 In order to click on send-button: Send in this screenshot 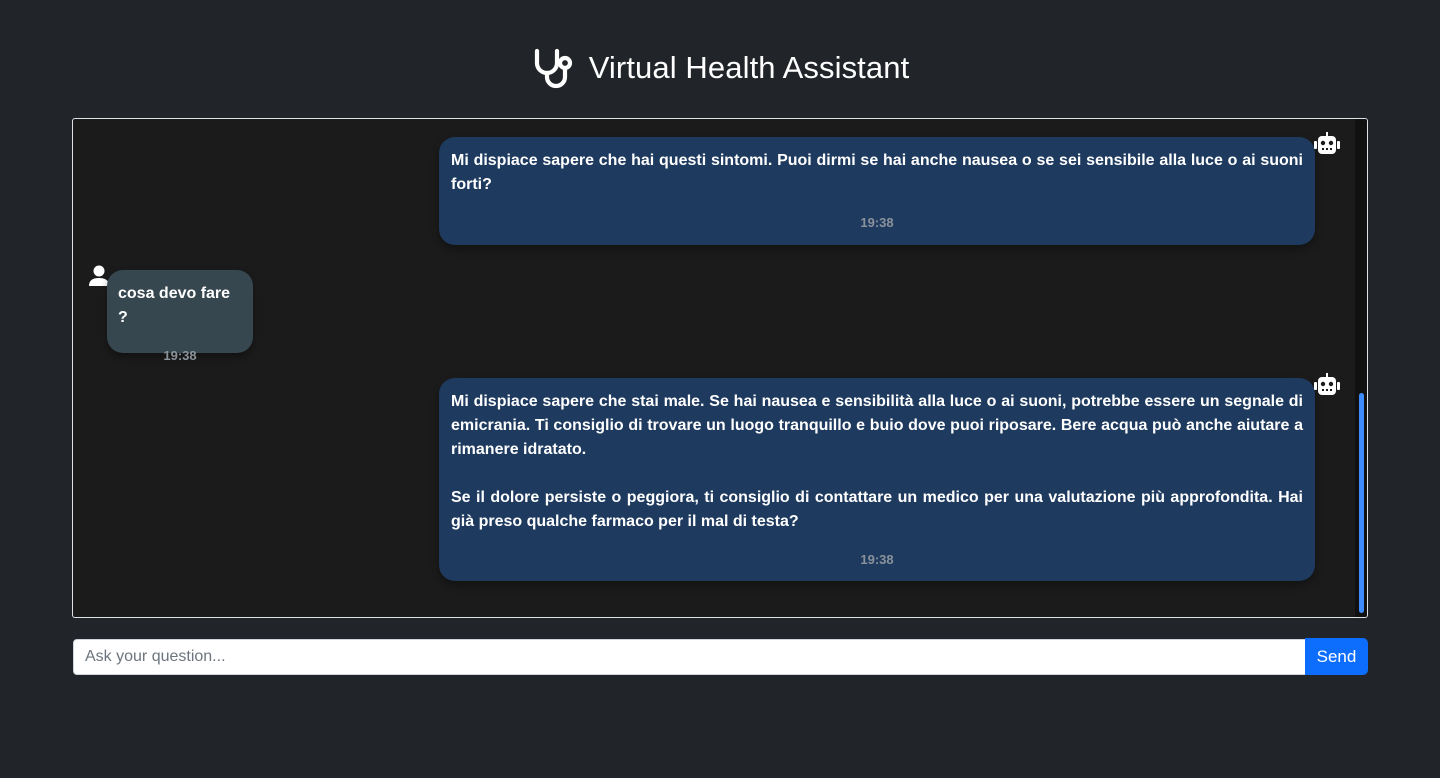, I will do `click(1336, 656)`.